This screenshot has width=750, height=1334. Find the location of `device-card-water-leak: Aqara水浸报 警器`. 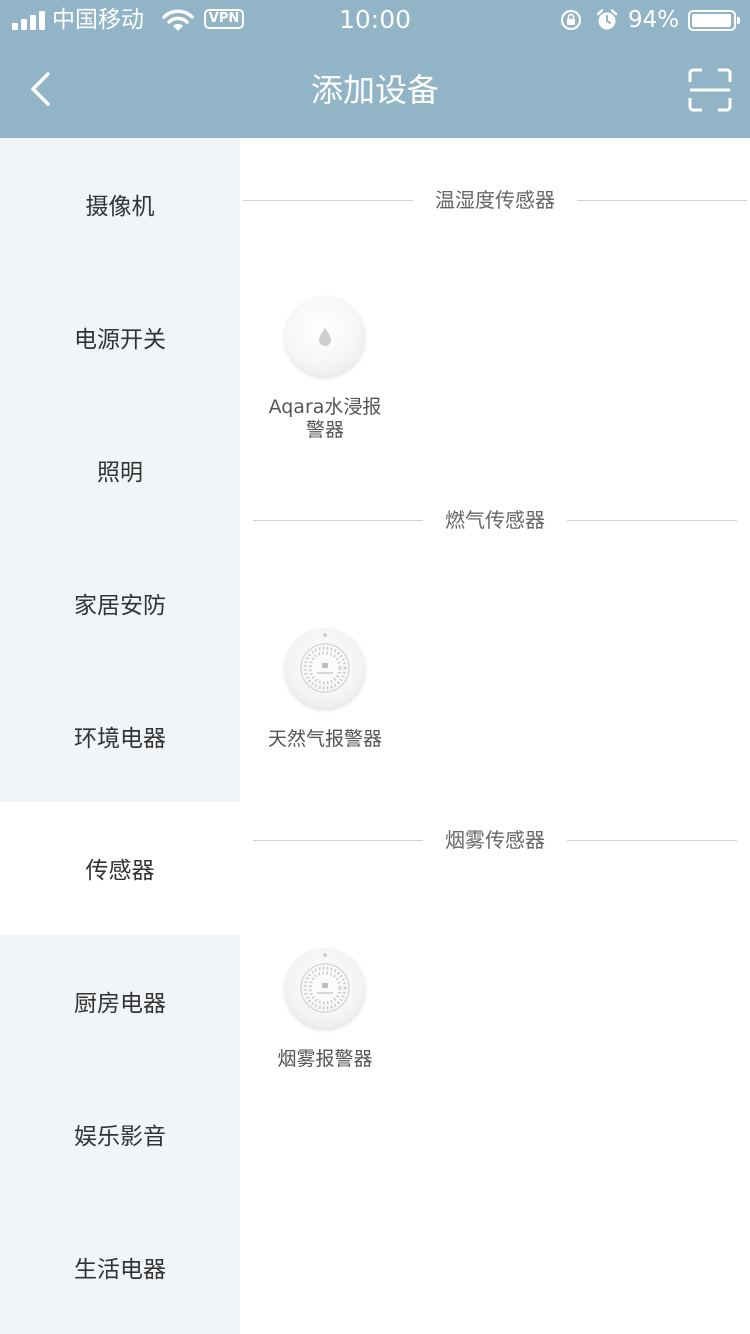

device-card-water-leak: Aqara水浸报 警器 is located at coordinates (325, 369).